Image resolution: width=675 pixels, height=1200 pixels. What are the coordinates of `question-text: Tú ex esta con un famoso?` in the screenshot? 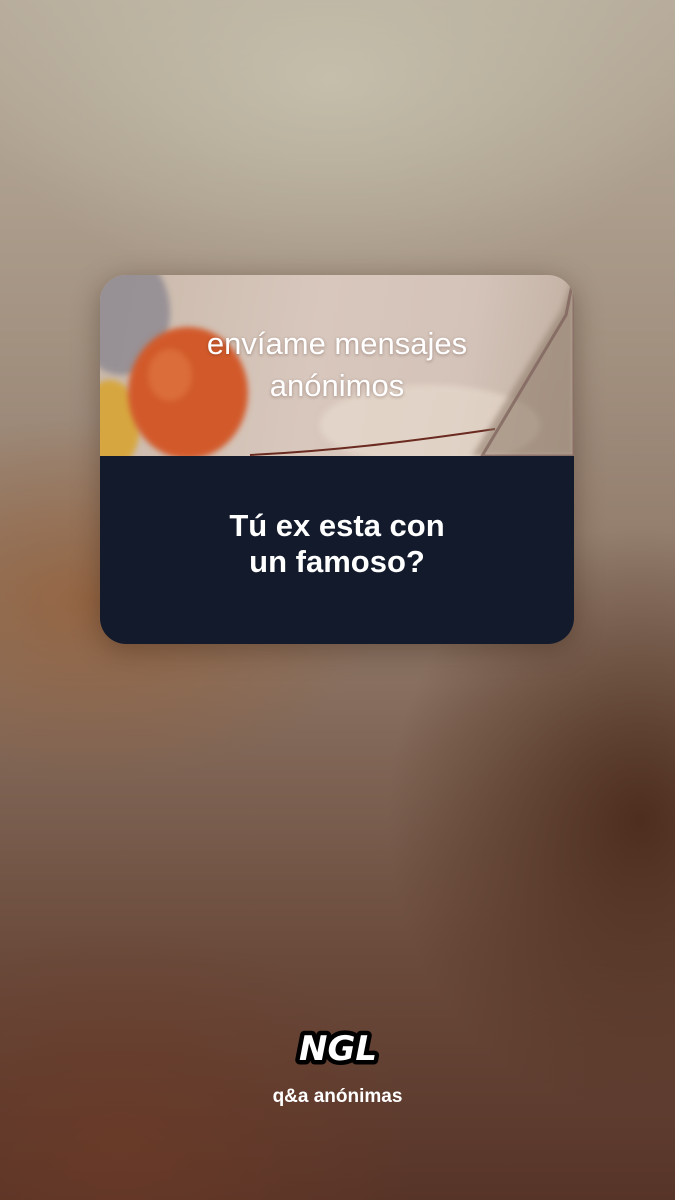 It's located at (337, 544).